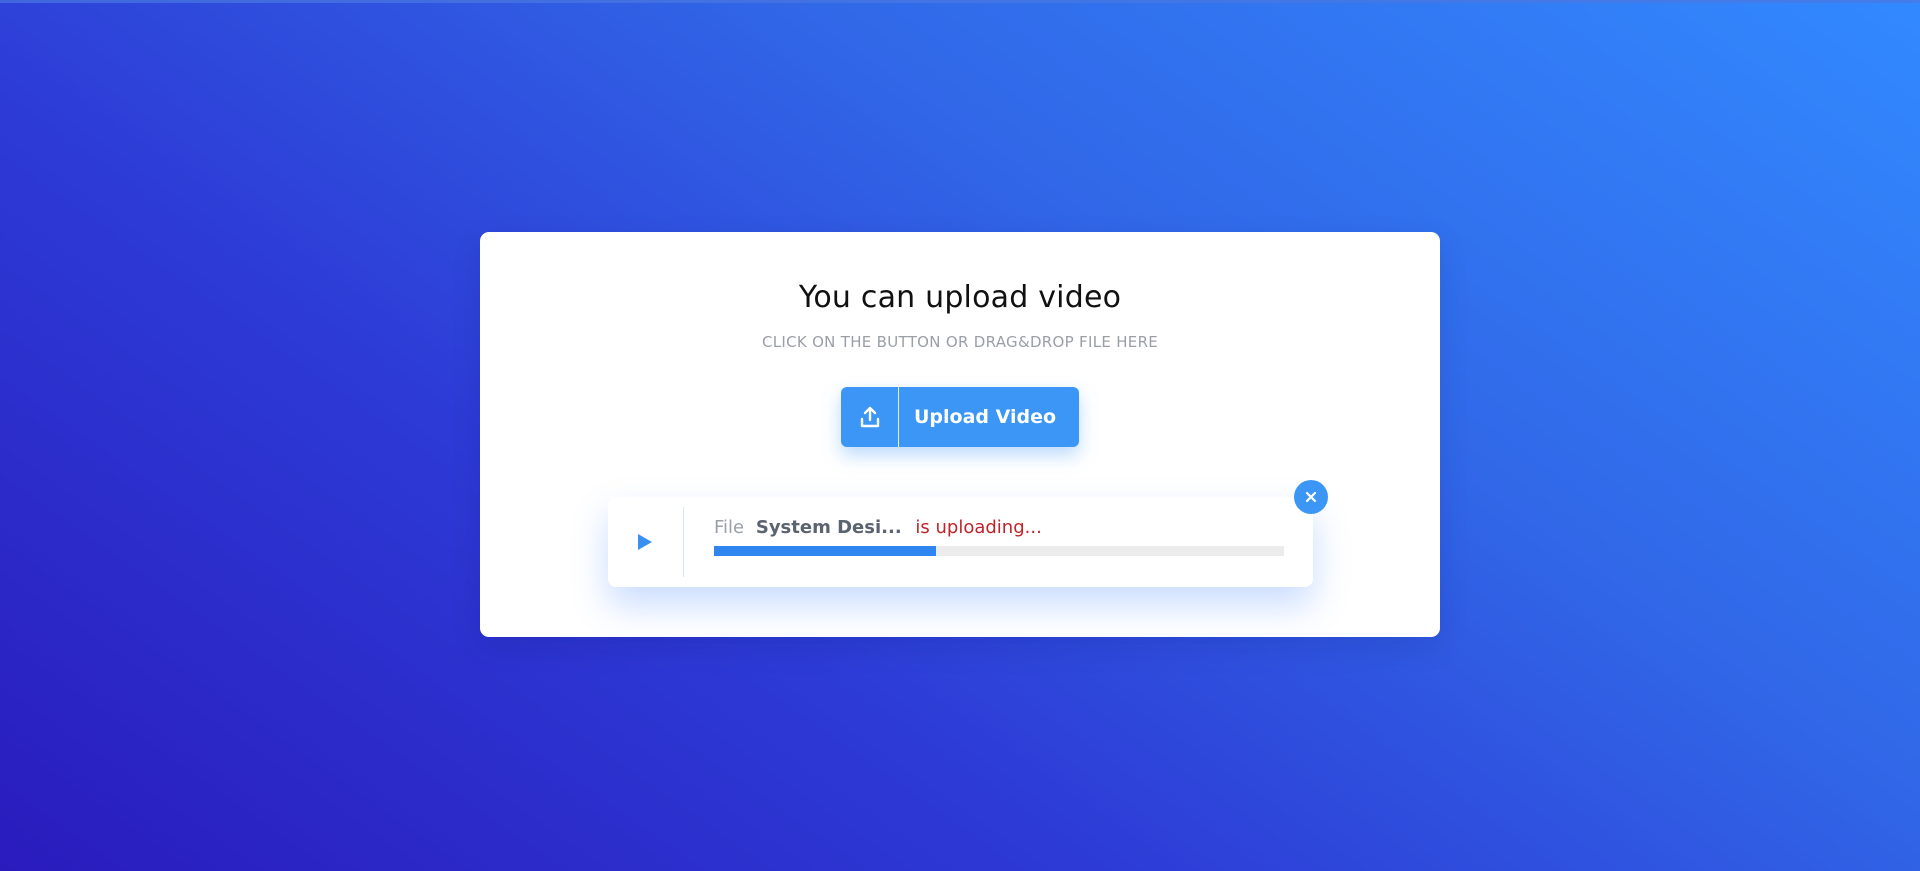  Describe the element at coordinates (729, 527) in the screenshot. I see `file-label: File` at that location.